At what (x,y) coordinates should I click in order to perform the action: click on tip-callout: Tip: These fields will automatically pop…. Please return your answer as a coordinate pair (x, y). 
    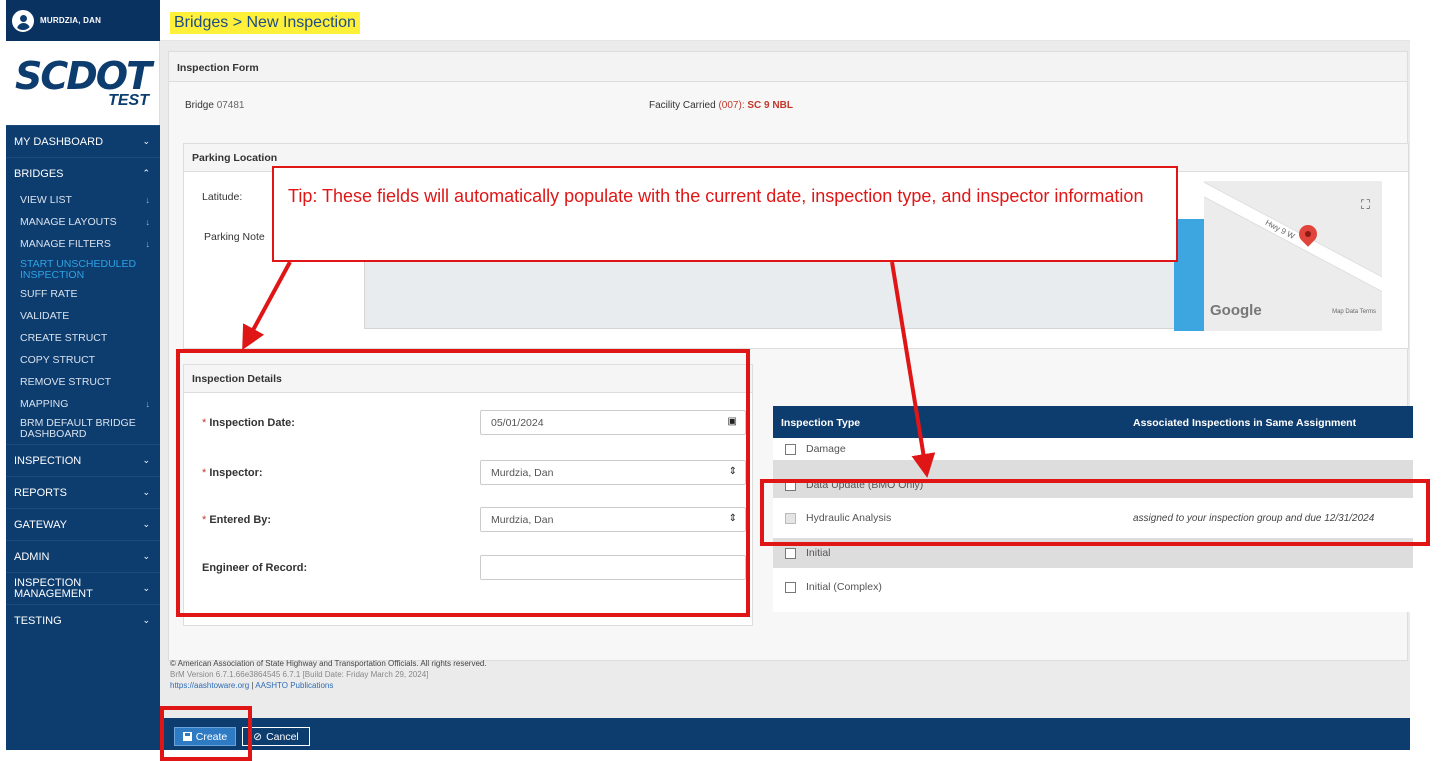
    Looking at the image, I should click on (725, 214).